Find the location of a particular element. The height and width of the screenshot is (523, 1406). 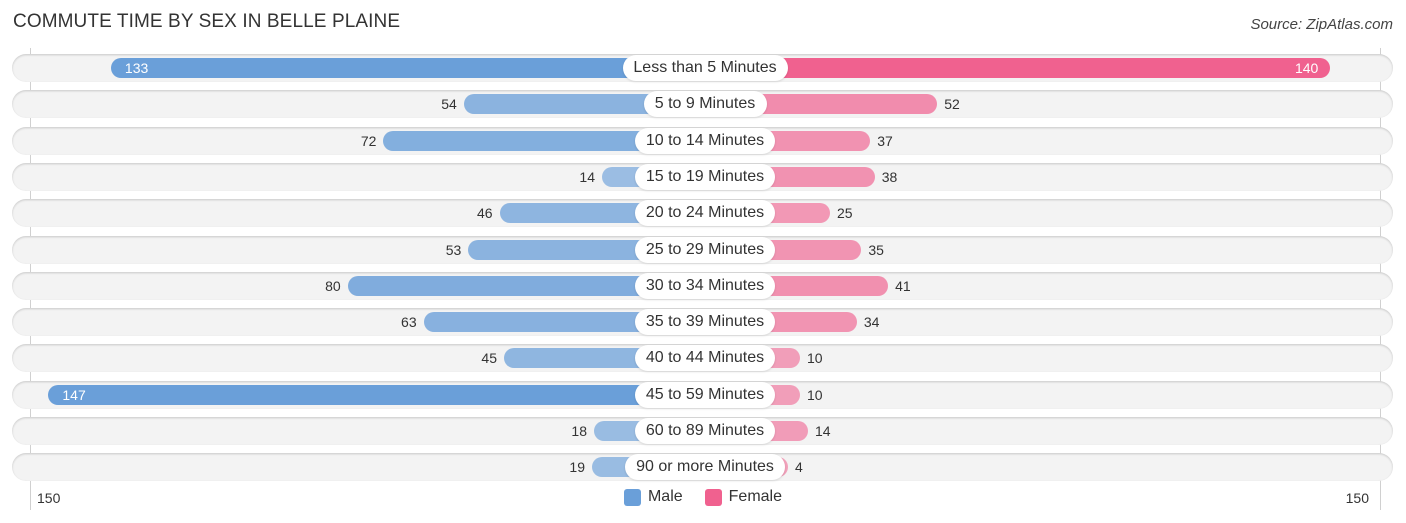

legend-swatch-female is located at coordinates (713, 497).